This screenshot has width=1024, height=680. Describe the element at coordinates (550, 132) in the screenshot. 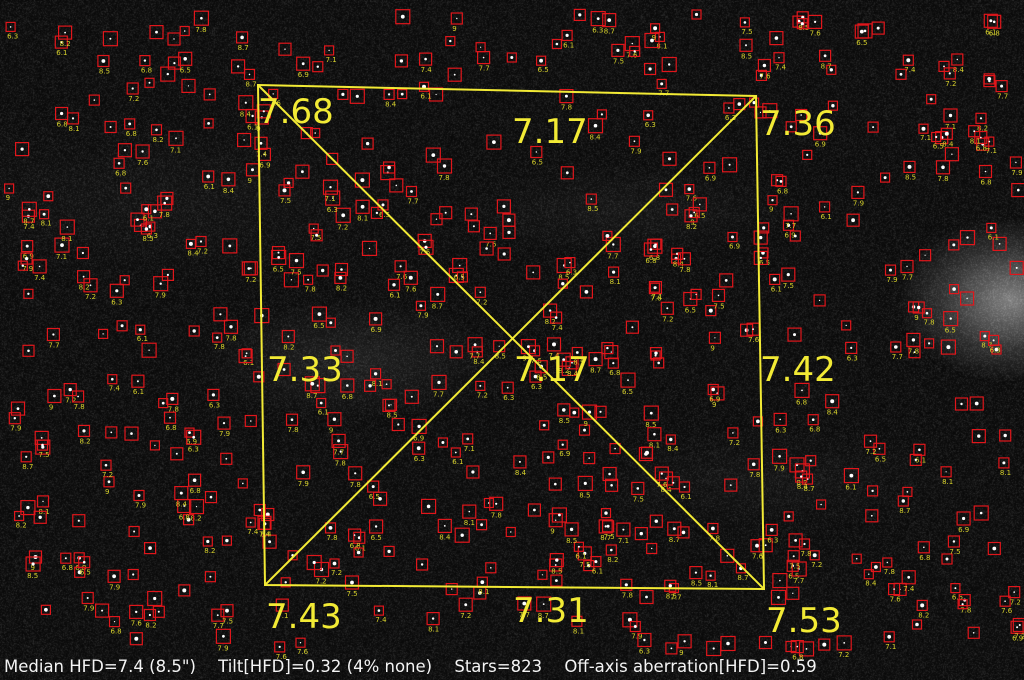

I see `hfd-top: 7.17` at that location.